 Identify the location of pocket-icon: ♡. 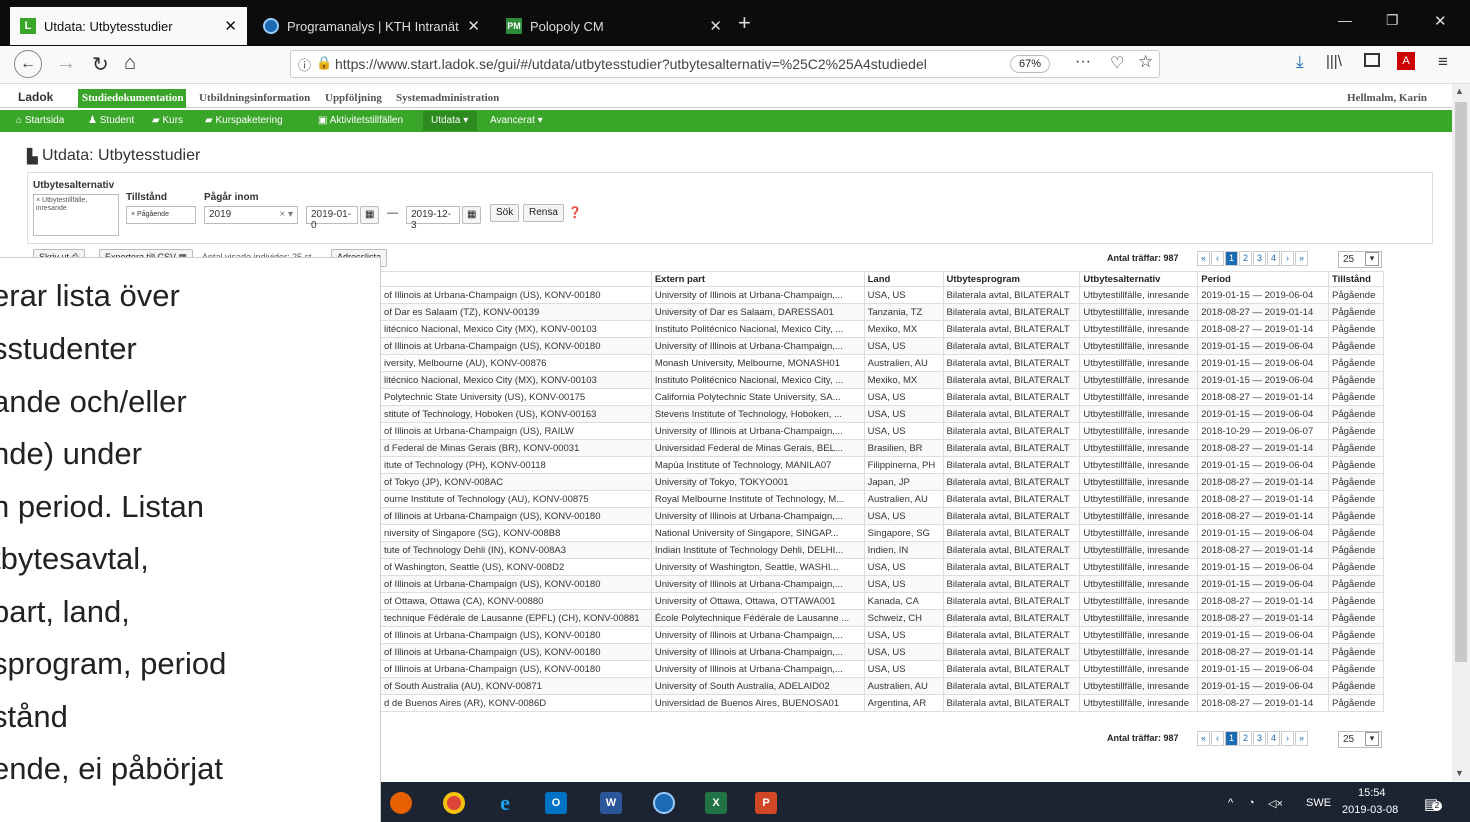
(1117, 63).